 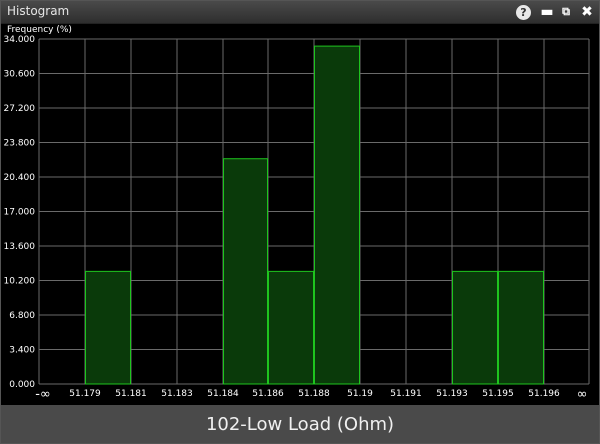 What do you see at coordinates (566, 12) in the screenshot?
I see `restore-icon: ⧉` at bounding box center [566, 12].